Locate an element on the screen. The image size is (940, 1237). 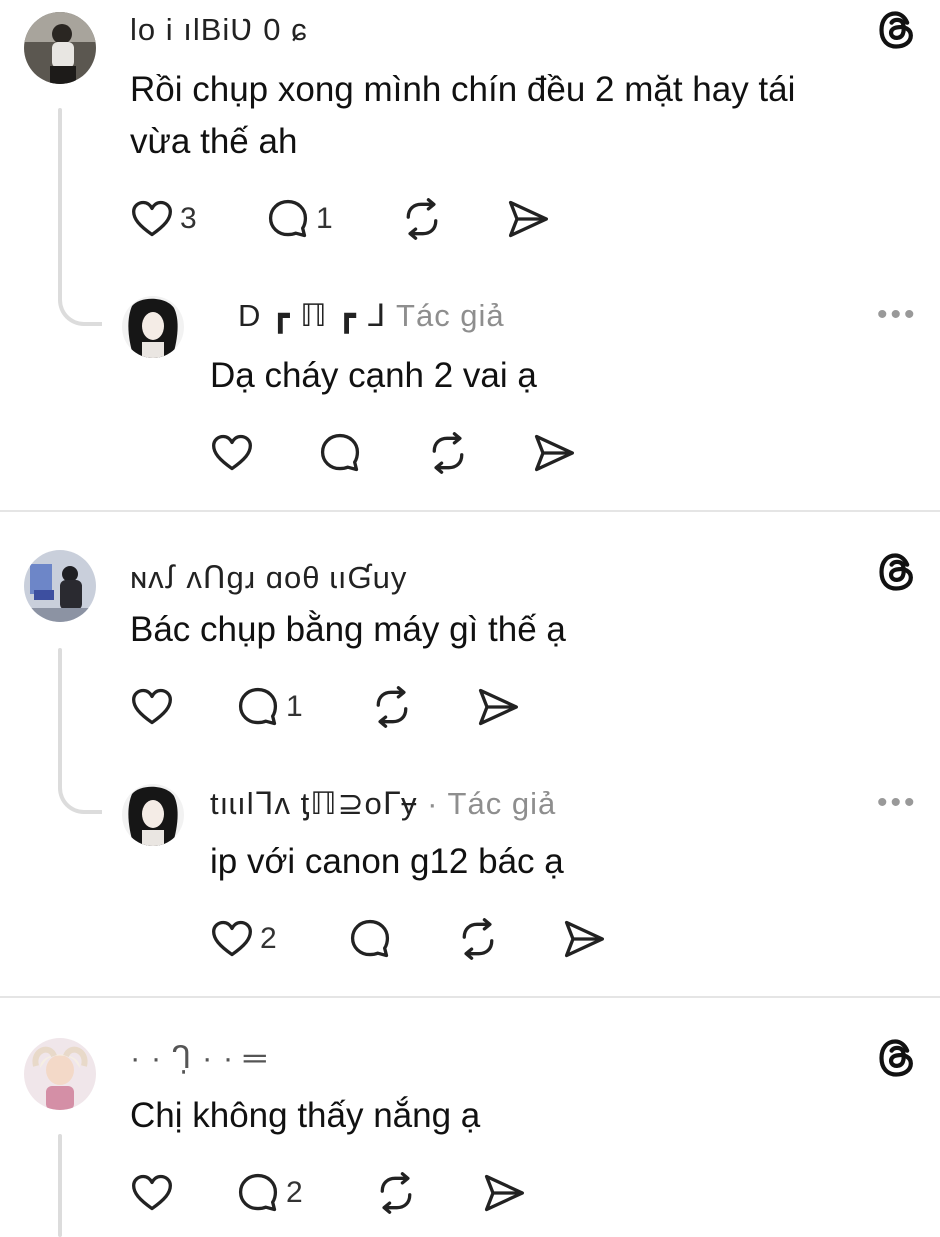
reply-button: 2 is located at coordinates (269, 1193).